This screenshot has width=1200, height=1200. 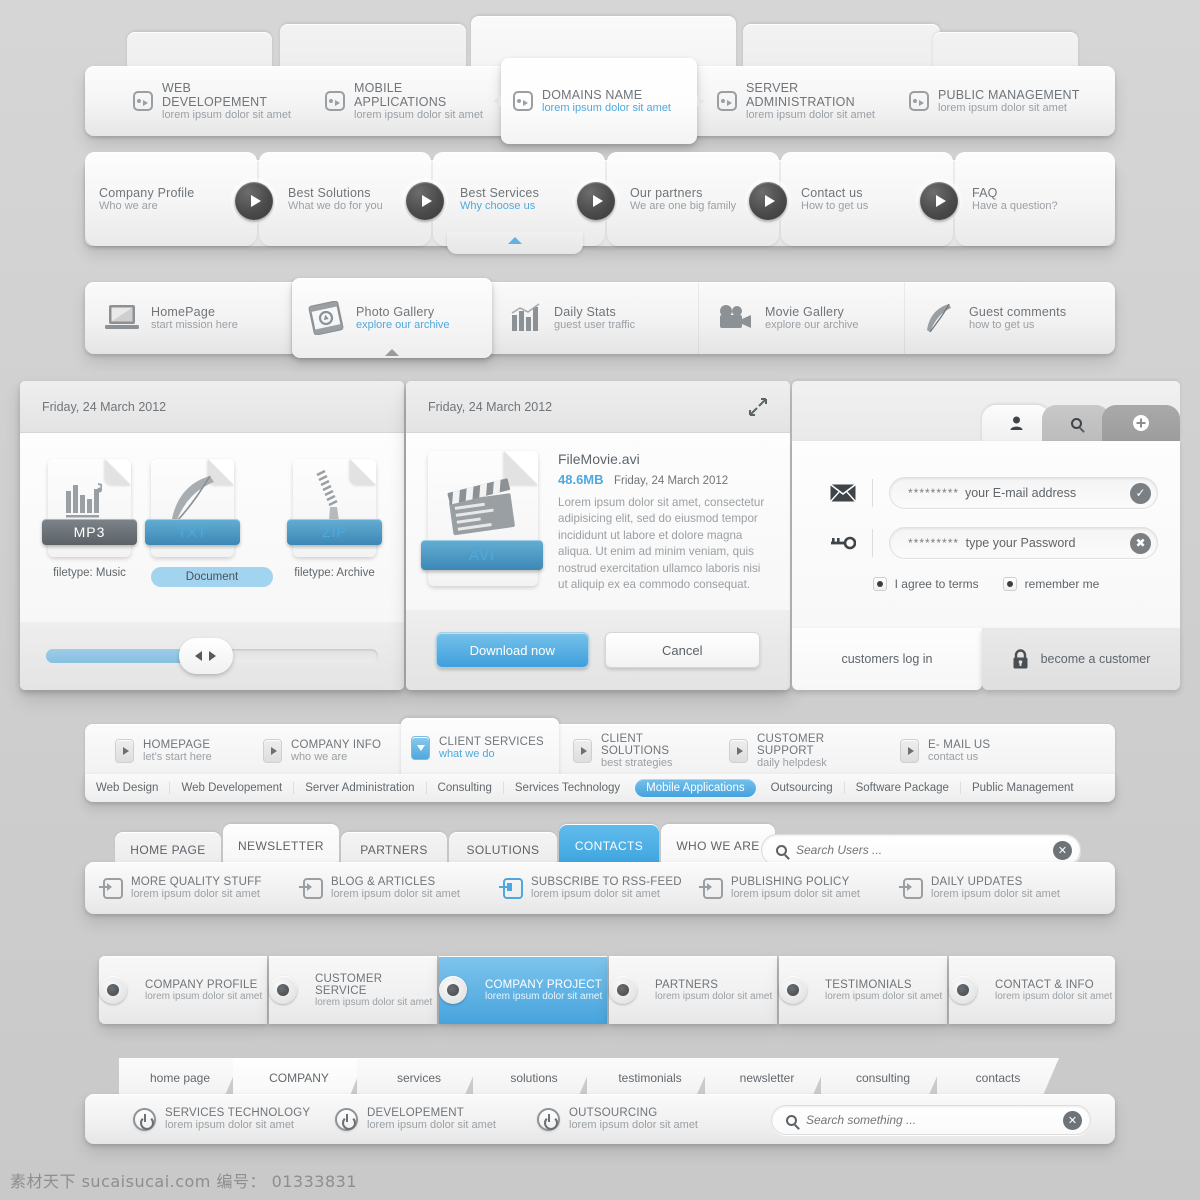 What do you see at coordinates (232, 788) in the screenshot?
I see `subnav-item: Web Developement` at bounding box center [232, 788].